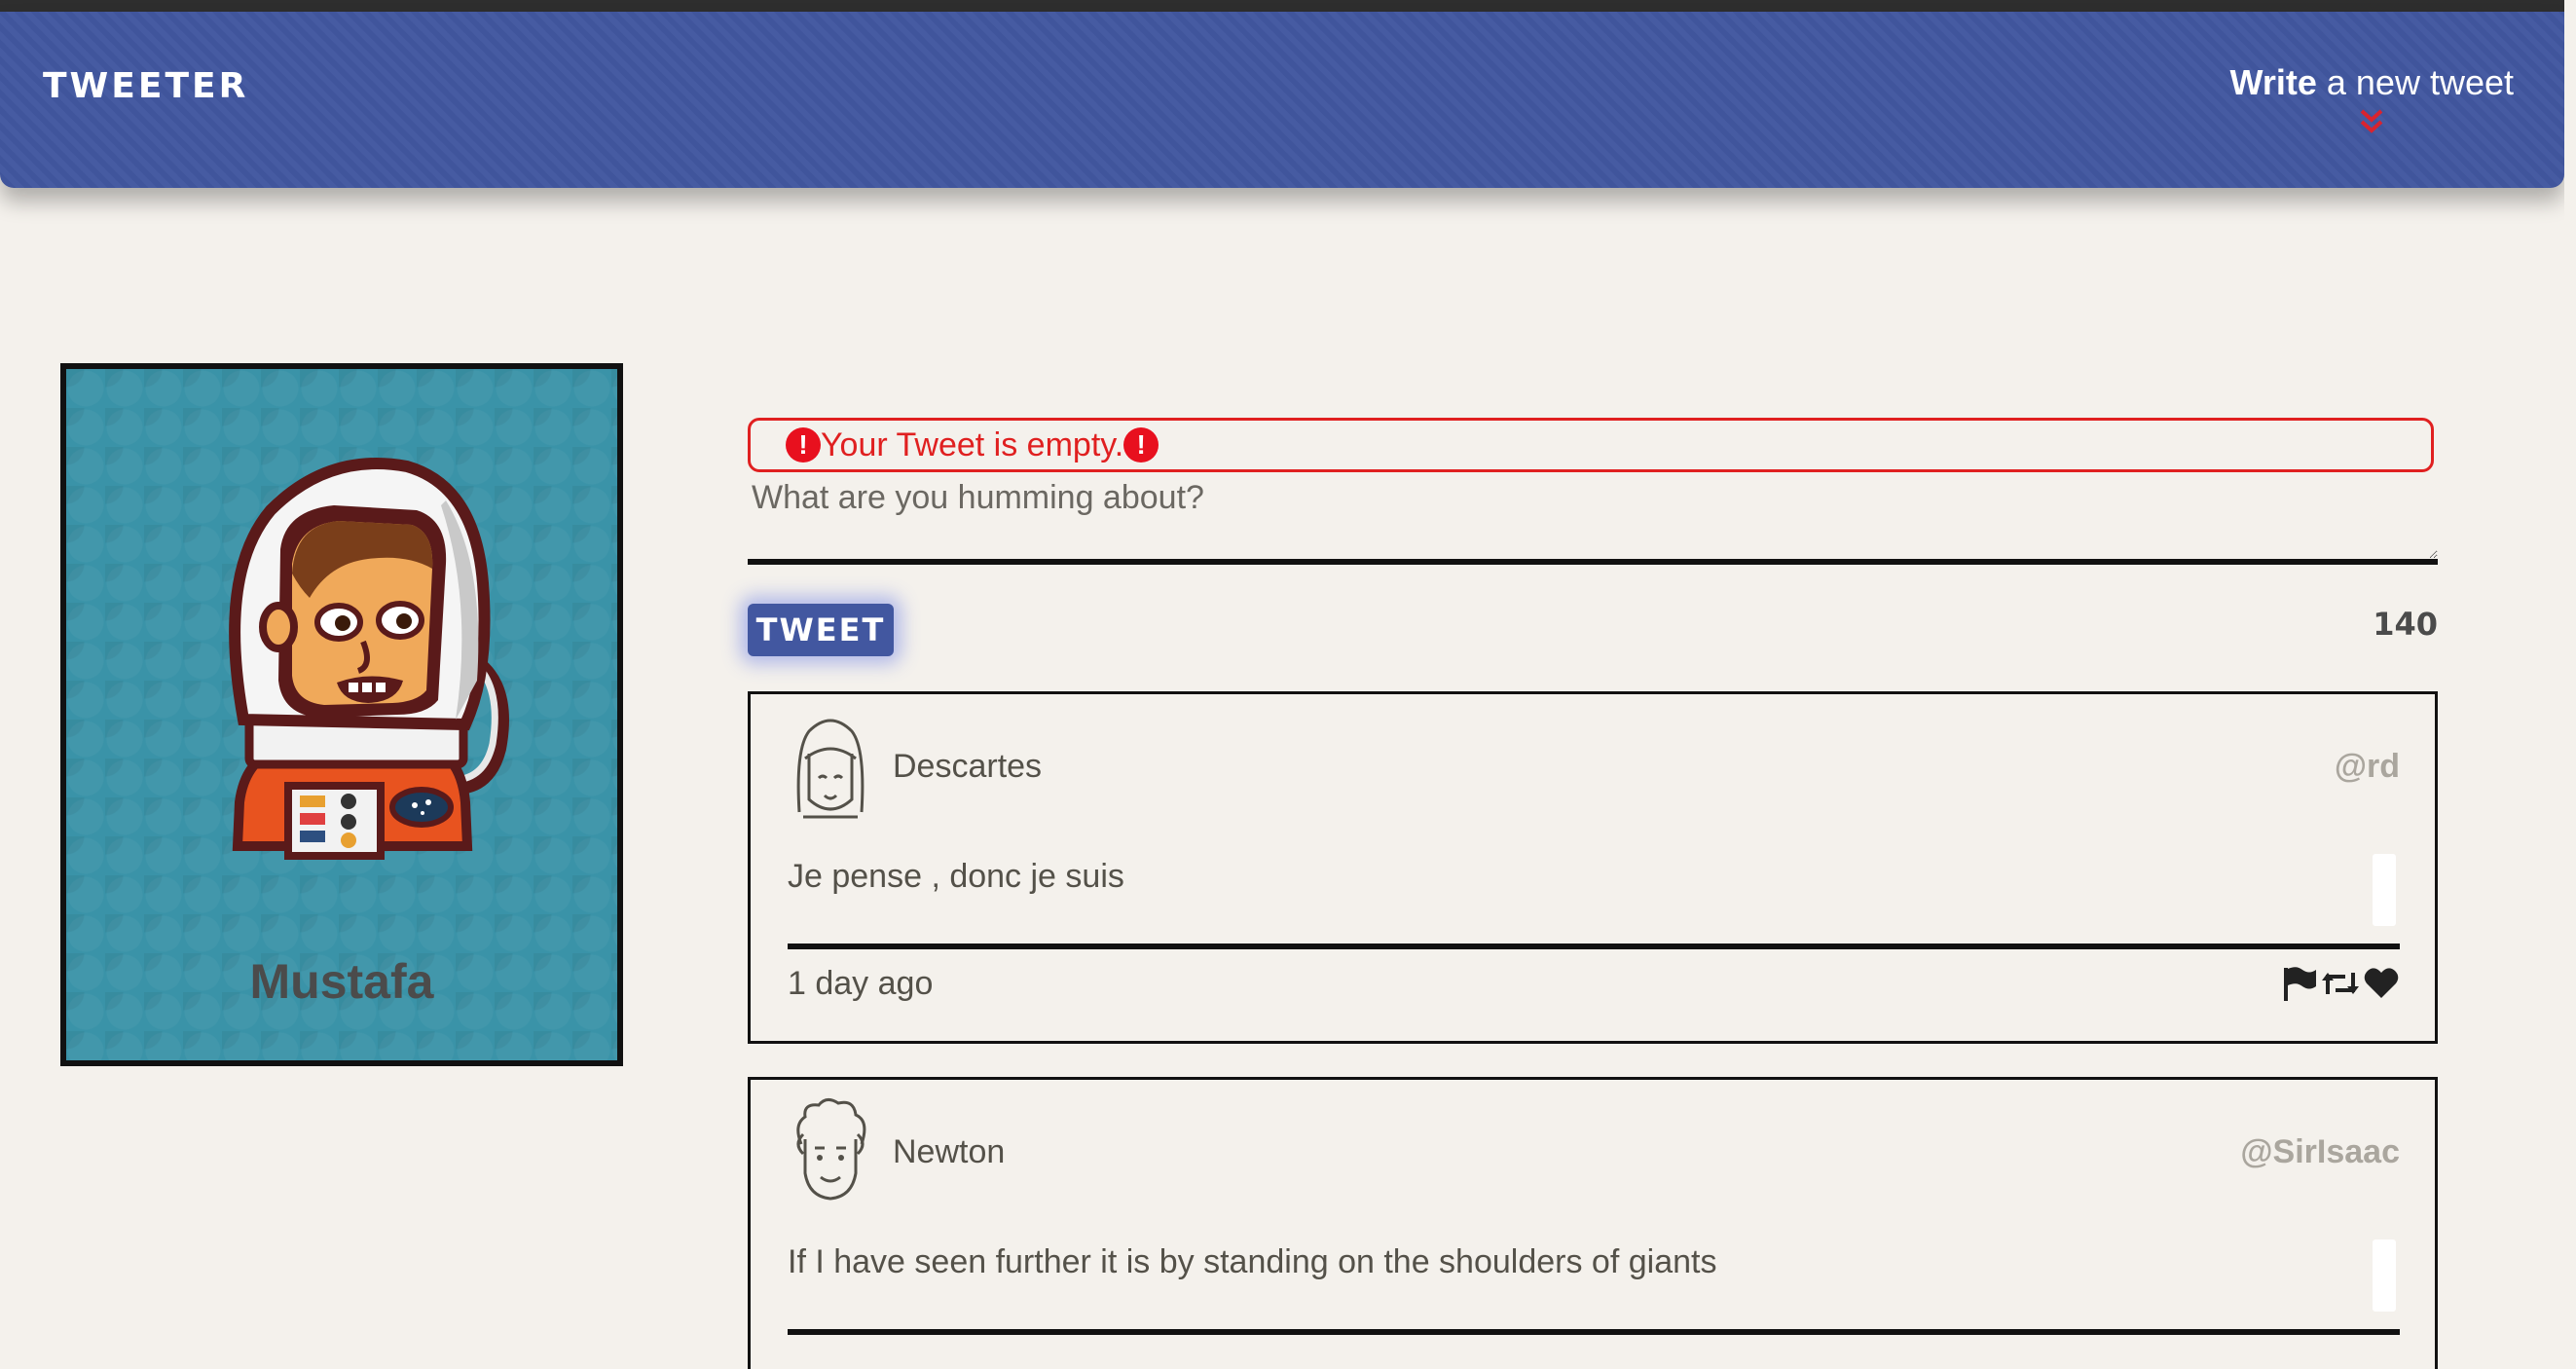  Describe the element at coordinates (949, 1151) in the screenshot. I see `tweet-author-name: Newton` at that location.